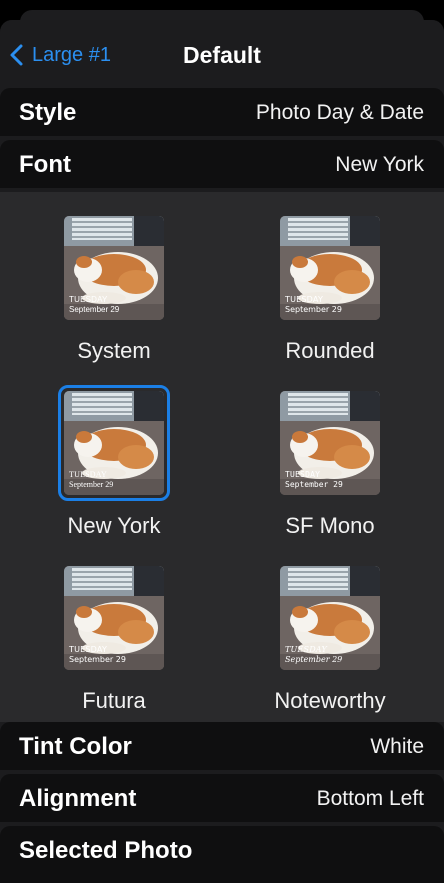 This screenshot has width=444, height=883. Describe the element at coordinates (222, 112) in the screenshot. I see `style-row: Style Photo Day & Date` at that location.